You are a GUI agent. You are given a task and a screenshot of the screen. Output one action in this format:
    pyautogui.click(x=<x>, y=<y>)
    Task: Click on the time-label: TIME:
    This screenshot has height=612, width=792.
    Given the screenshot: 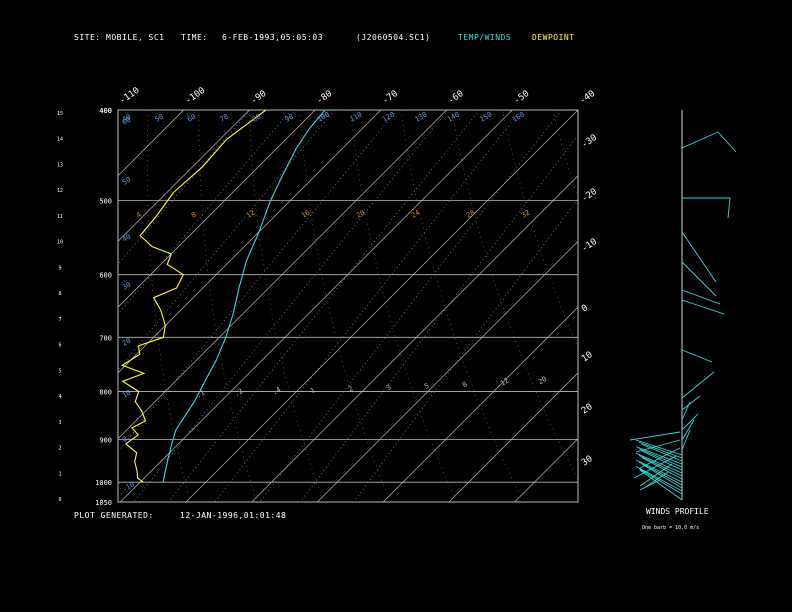 What is the action you would take?
    pyautogui.click(x=194, y=37)
    